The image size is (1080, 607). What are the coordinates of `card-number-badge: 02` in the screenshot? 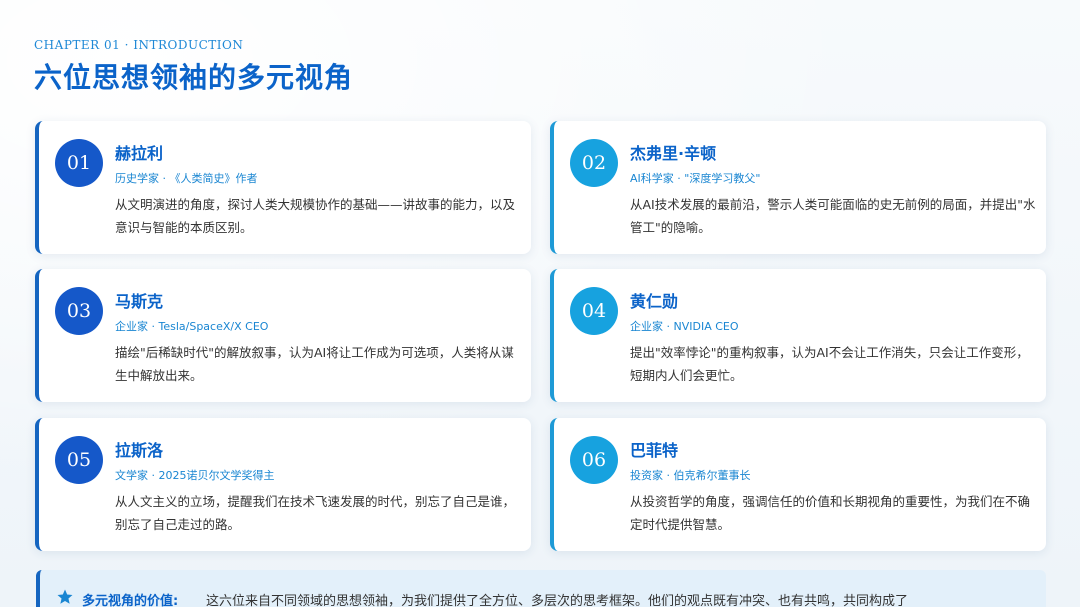 It's located at (594, 163).